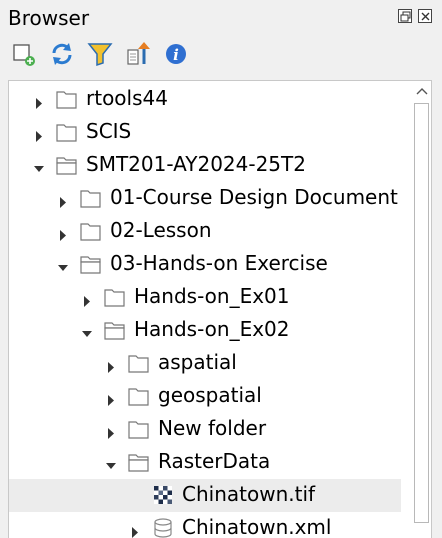 The height and width of the screenshot is (538, 442). I want to click on add-layer-icon, so click(24, 55).